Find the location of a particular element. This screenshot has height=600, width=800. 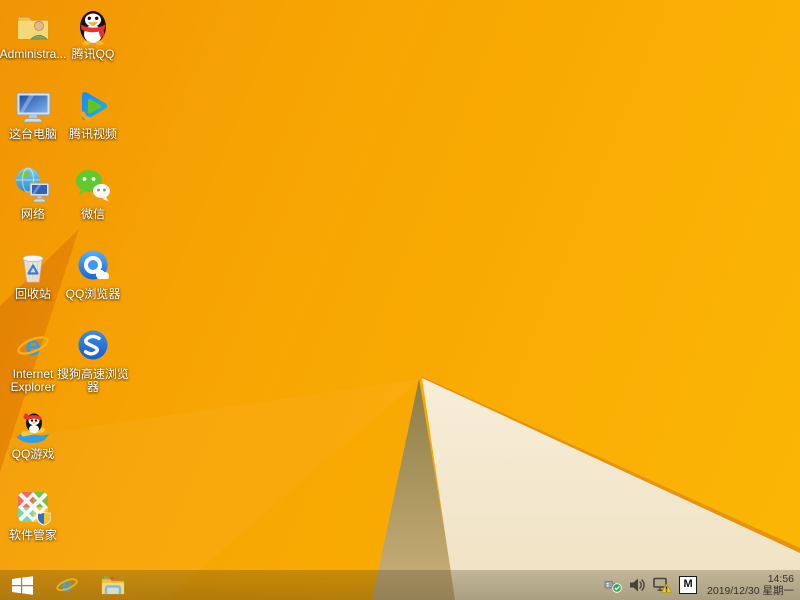

icon-label: 这台电脑 is located at coordinates (32, 134).